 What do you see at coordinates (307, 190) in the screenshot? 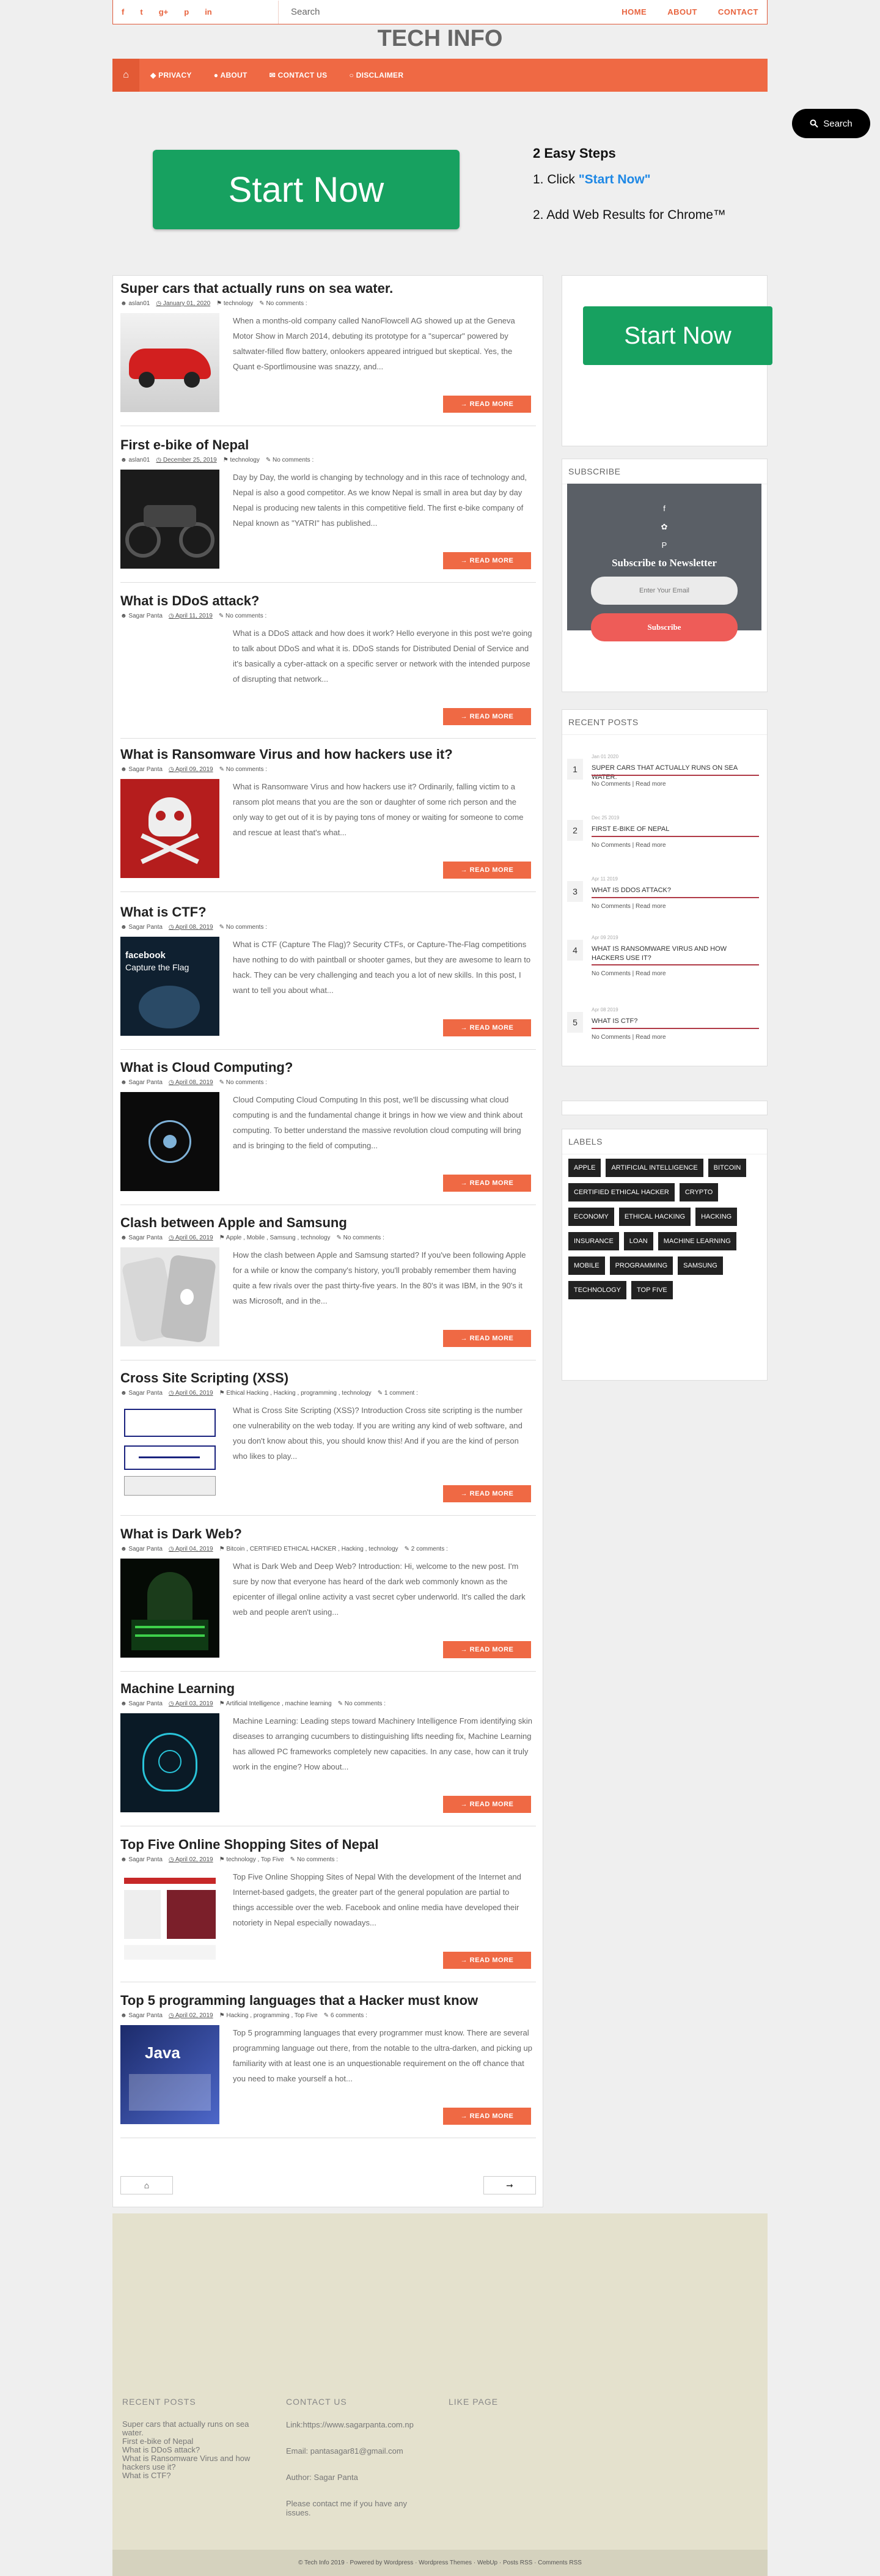
I see `start-now-button: Start Now` at bounding box center [307, 190].